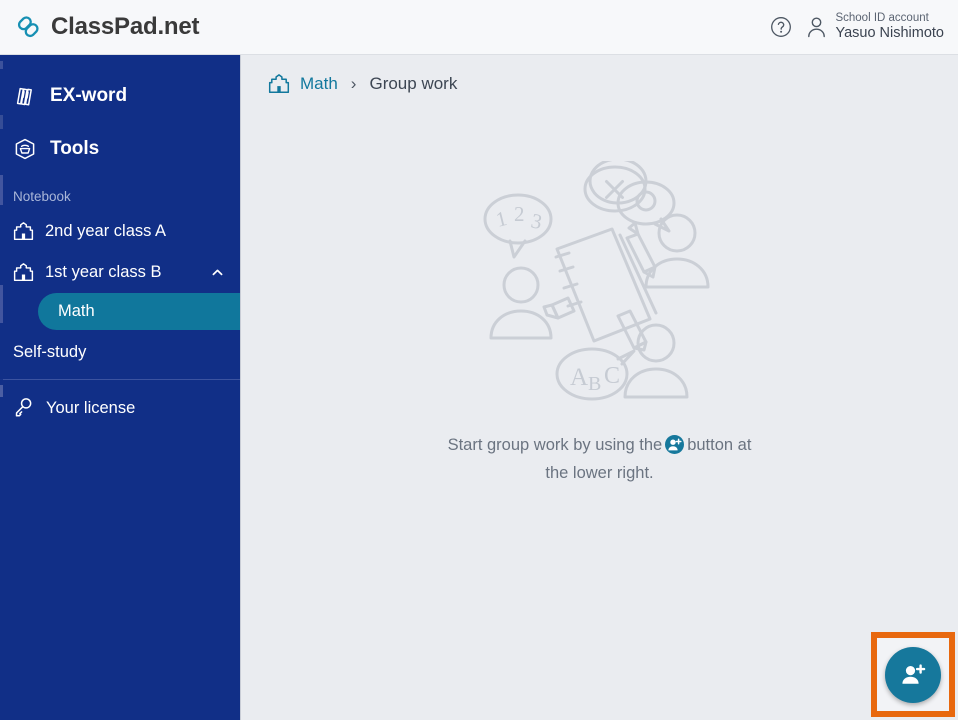  I want to click on bubble-letter-b: B, so click(594, 384).